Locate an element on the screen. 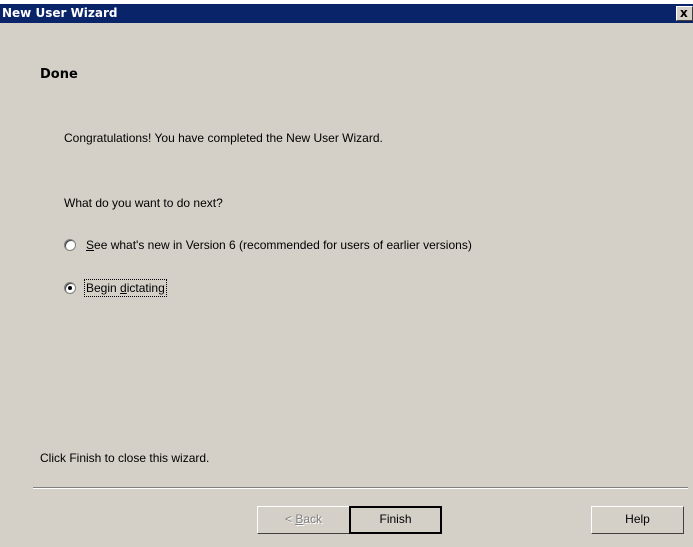 This screenshot has width=693, height=547. page-heading: Done is located at coordinates (59, 74).